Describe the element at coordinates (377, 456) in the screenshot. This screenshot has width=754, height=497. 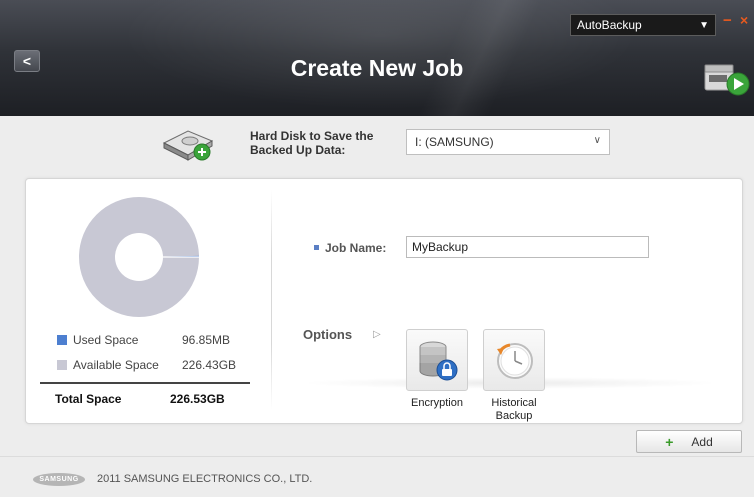
I see `footer-divider` at that location.